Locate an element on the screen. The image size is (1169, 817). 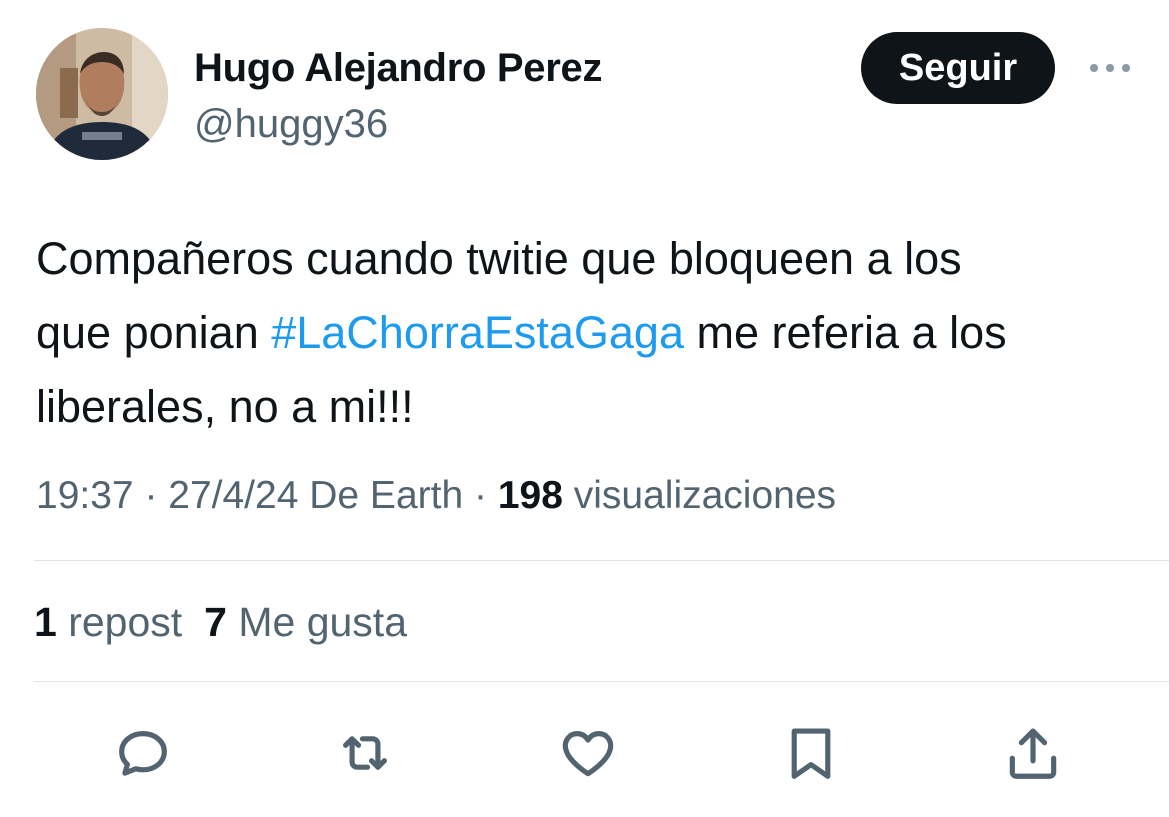
tweet-text-line: liberales, no a mi!!! is located at coordinates (225, 406).